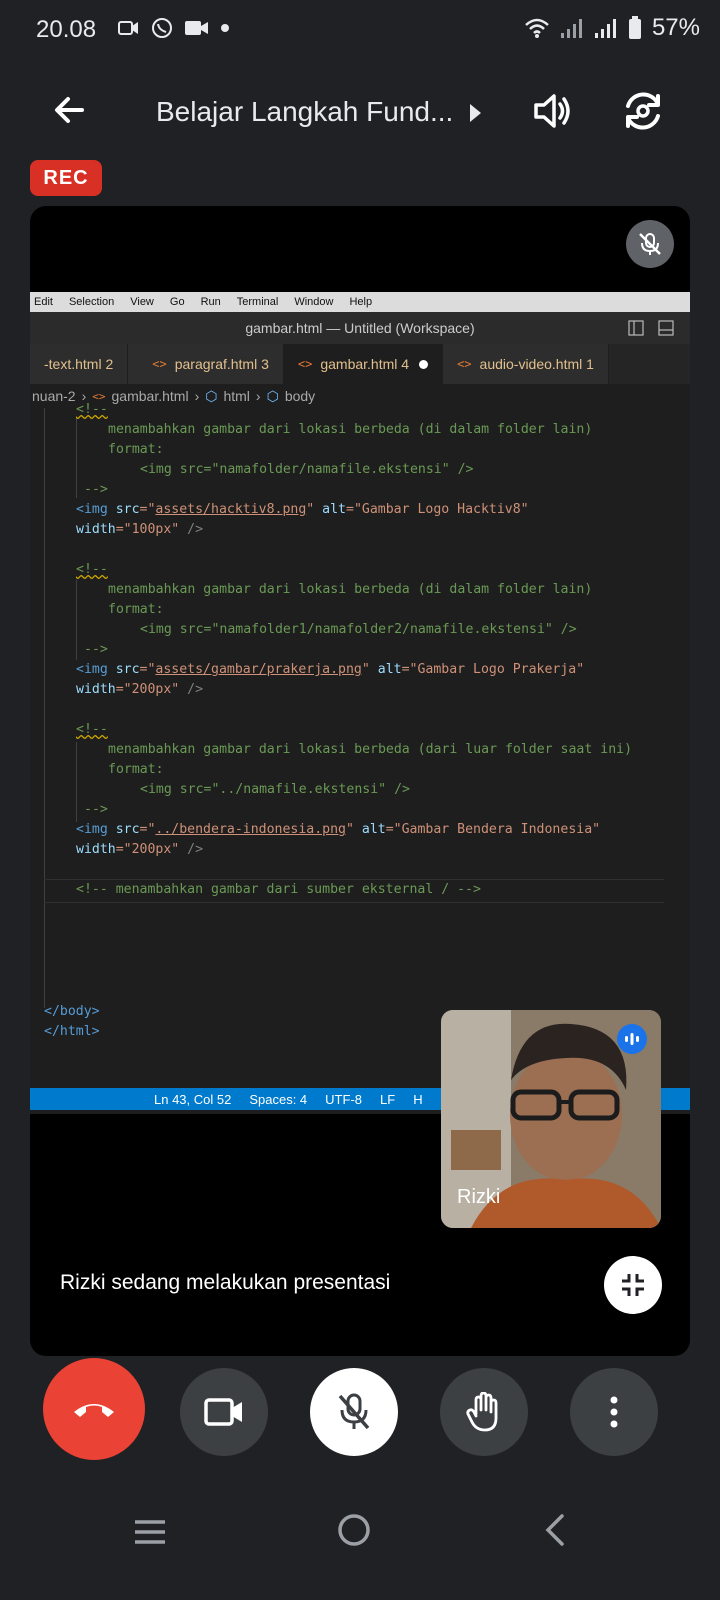 This screenshot has width=720, height=1600. What do you see at coordinates (537, 28) in the screenshot?
I see `wifi-icon` at bounding box center [537, 28].